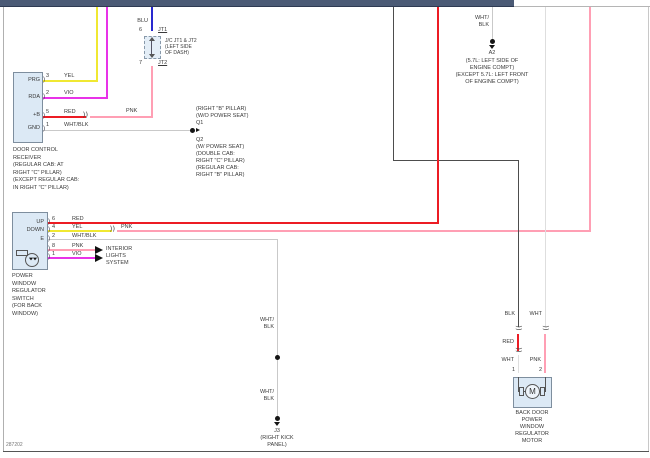 This screenshot has height=458, width=650. I want to click on jt2-pin-number: 7, so click(141, 63).